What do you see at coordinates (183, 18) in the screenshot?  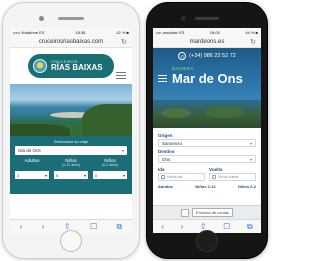 I see `front-camera-icon` at bounding box center [183, 18].